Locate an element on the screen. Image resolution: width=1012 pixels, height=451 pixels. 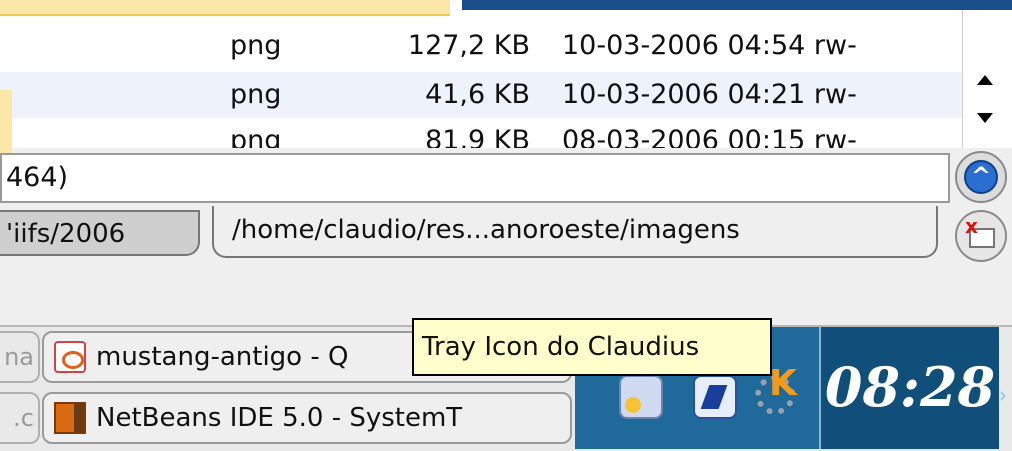
vertical-scrollbar is located at coordinates (987, 74).